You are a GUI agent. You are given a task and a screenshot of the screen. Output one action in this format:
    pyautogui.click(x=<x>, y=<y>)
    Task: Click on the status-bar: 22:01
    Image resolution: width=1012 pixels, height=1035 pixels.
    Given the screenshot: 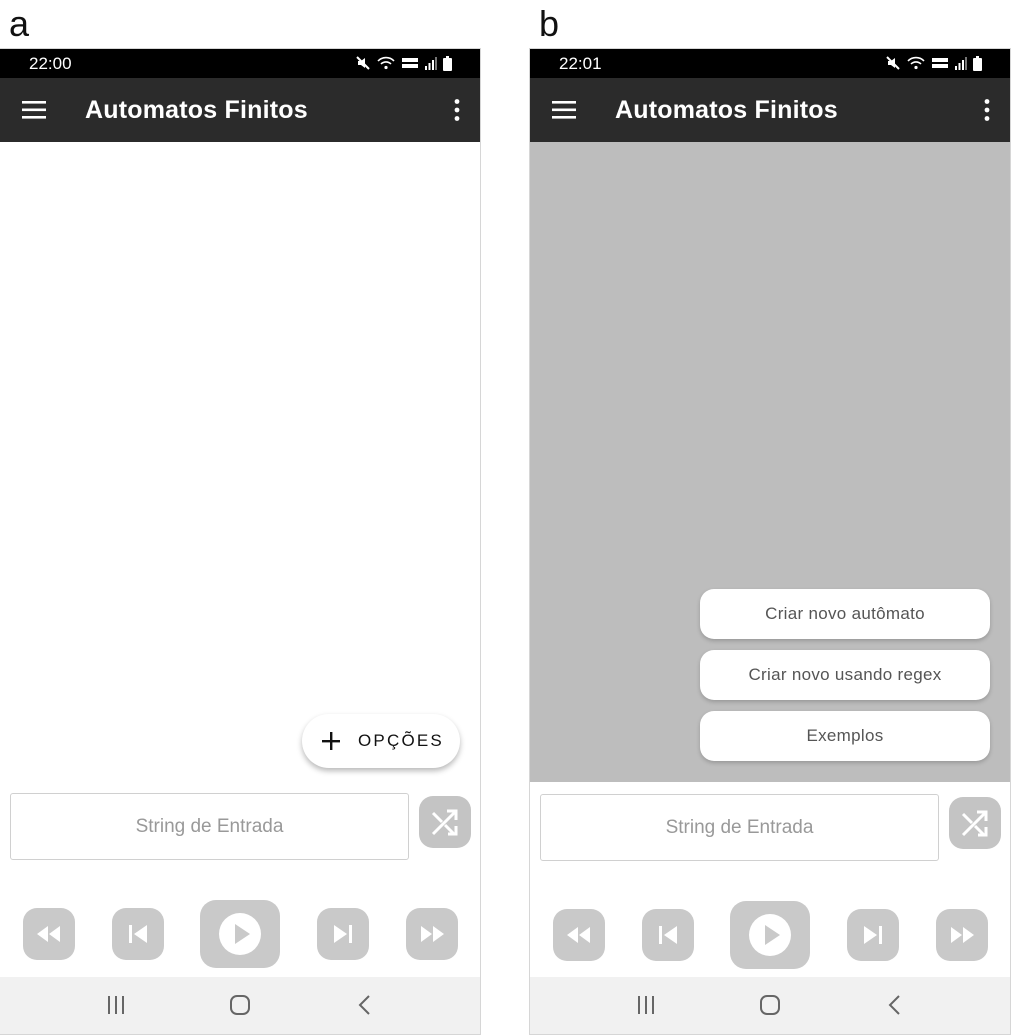 What is the action you would take?
    pyautogui.click(x=770, y=63)
    